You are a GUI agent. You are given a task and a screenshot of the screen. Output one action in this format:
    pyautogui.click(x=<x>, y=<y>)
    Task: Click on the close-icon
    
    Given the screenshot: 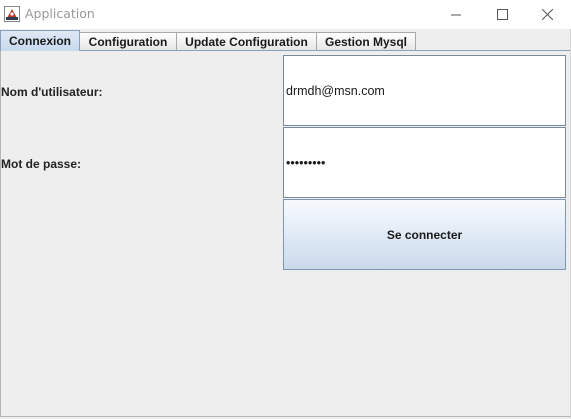 What is the action you would take?
    pyautogui.click(x=547, y=14)
    